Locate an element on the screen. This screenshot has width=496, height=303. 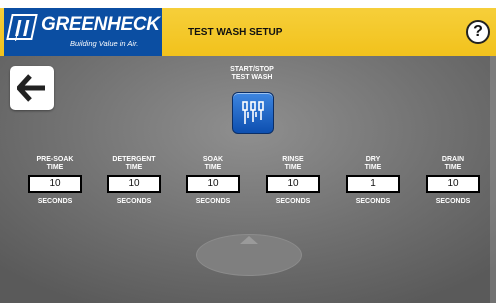
start-stop-label-text: START/STOP TEST WASH is located at coordinates (252, 73).